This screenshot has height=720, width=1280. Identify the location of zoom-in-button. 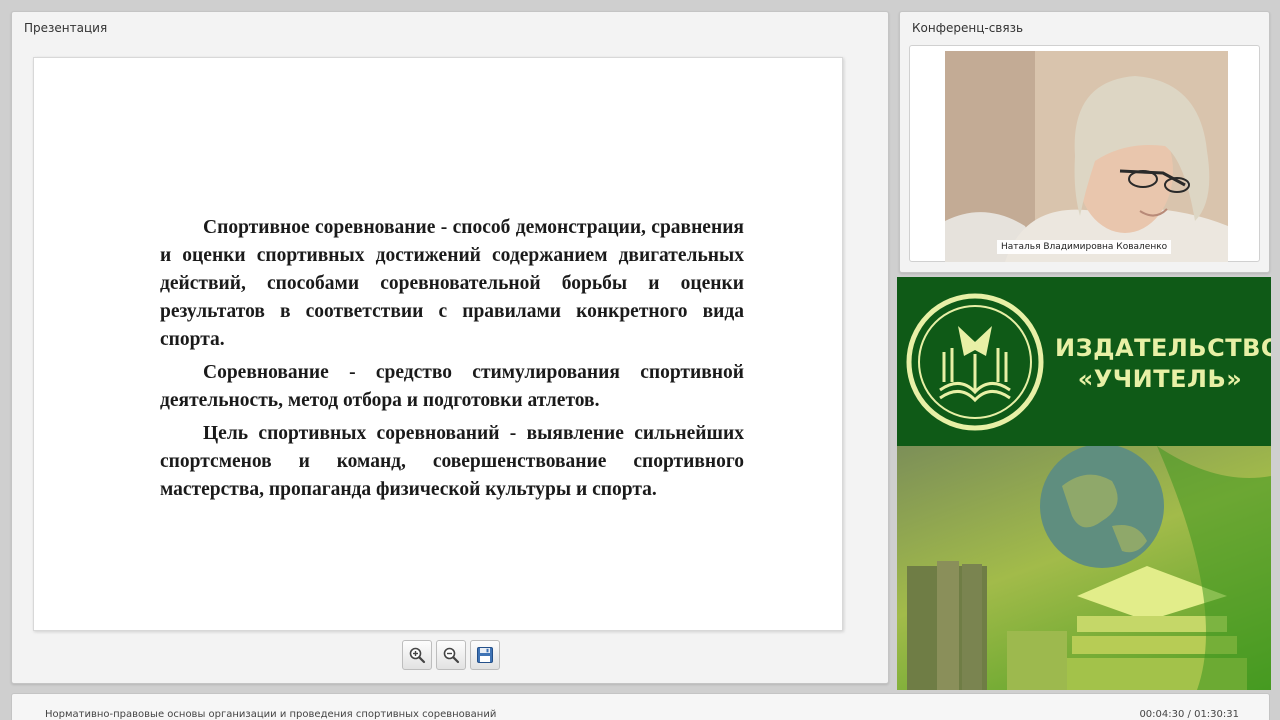
(417, 655).